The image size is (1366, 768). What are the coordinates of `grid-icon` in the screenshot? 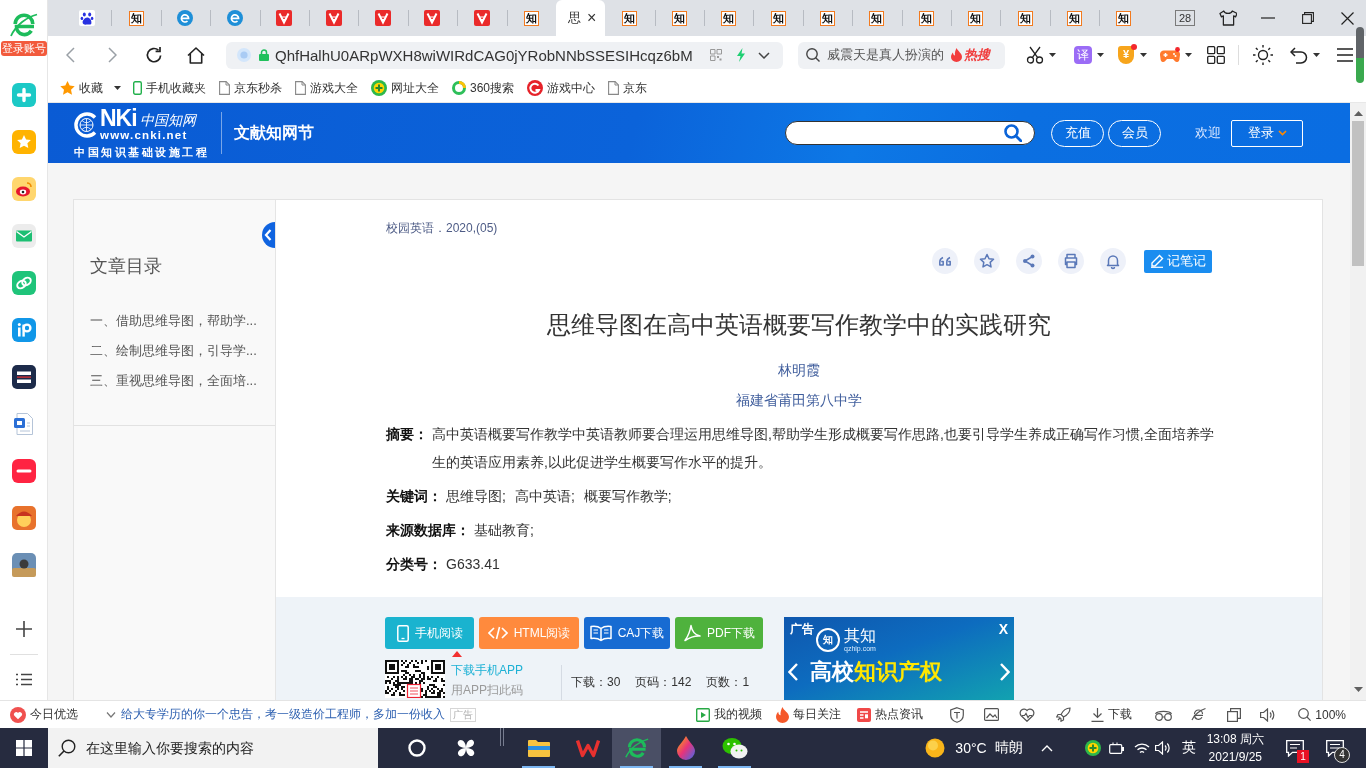 It's located at (1216, 55).